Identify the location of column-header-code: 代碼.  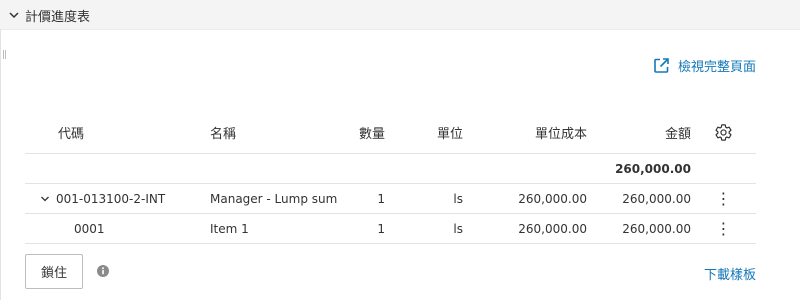
(117, 132).